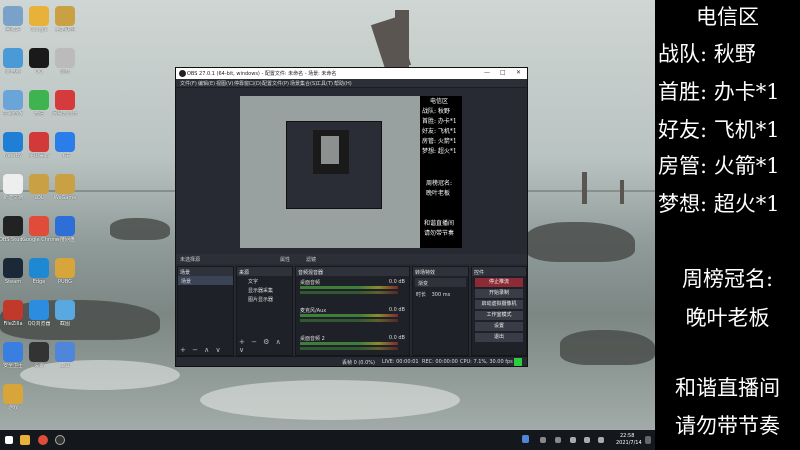  I want to click on desktop-icon: 百度网盘, so click(65, 229).